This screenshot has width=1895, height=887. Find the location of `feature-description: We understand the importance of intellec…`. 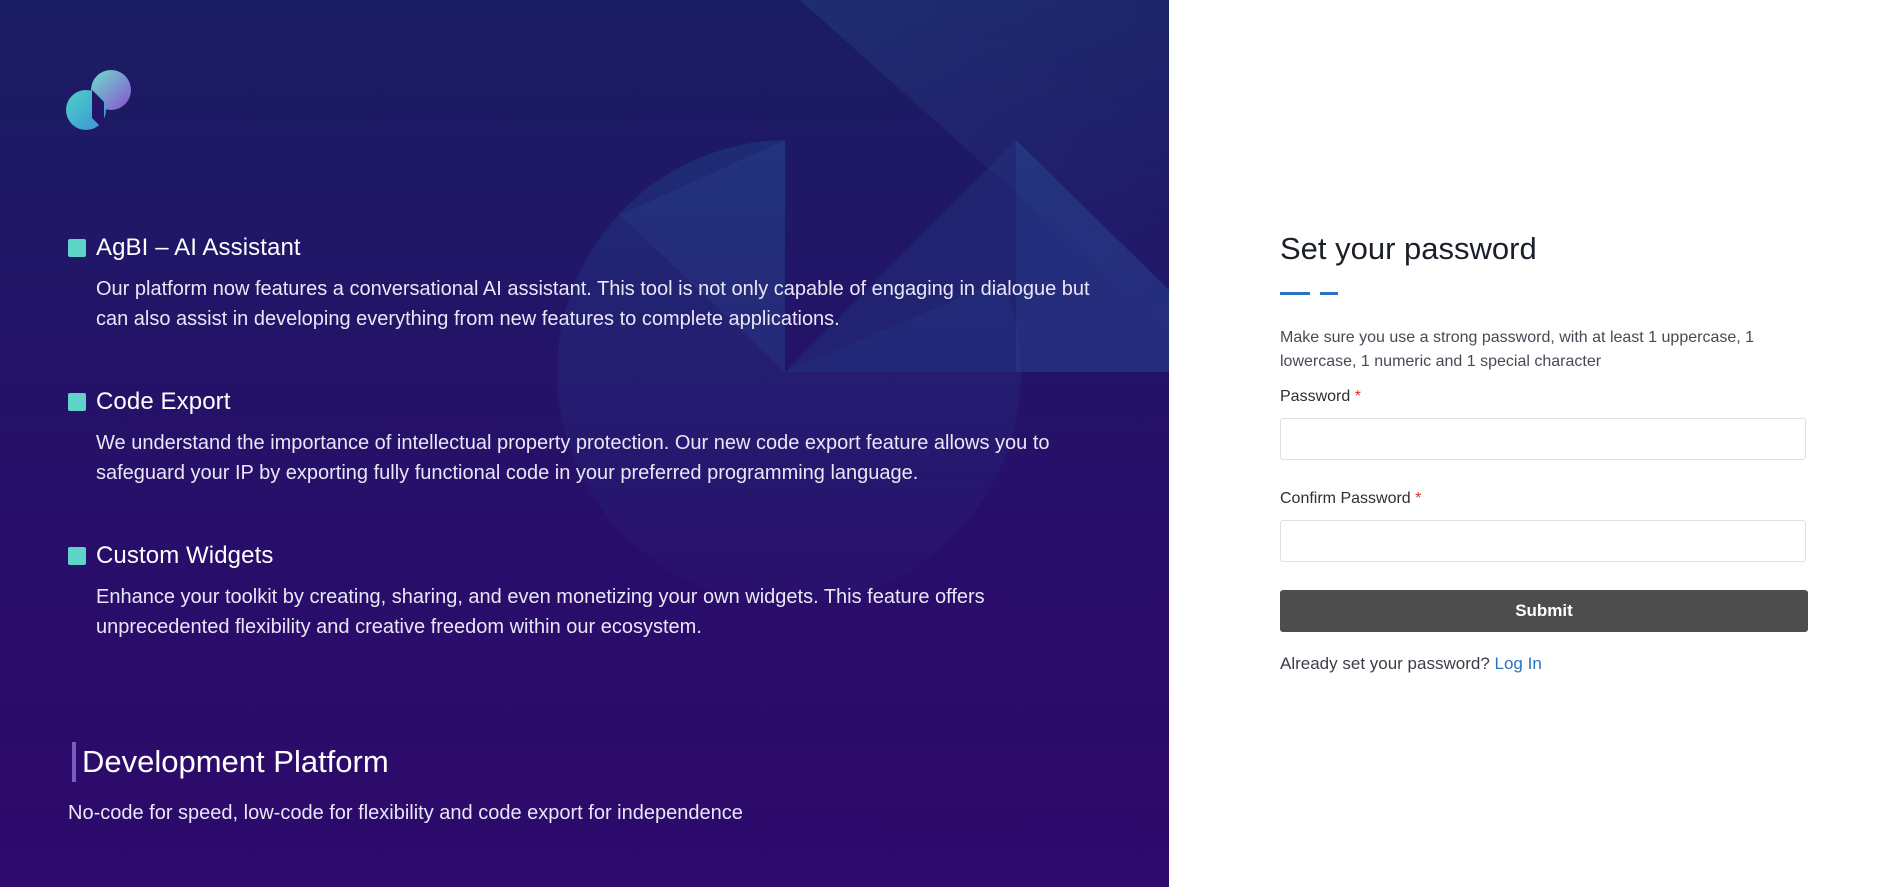

feature-description: We understand the importance of intellec… is located at coordinates (573, 458).